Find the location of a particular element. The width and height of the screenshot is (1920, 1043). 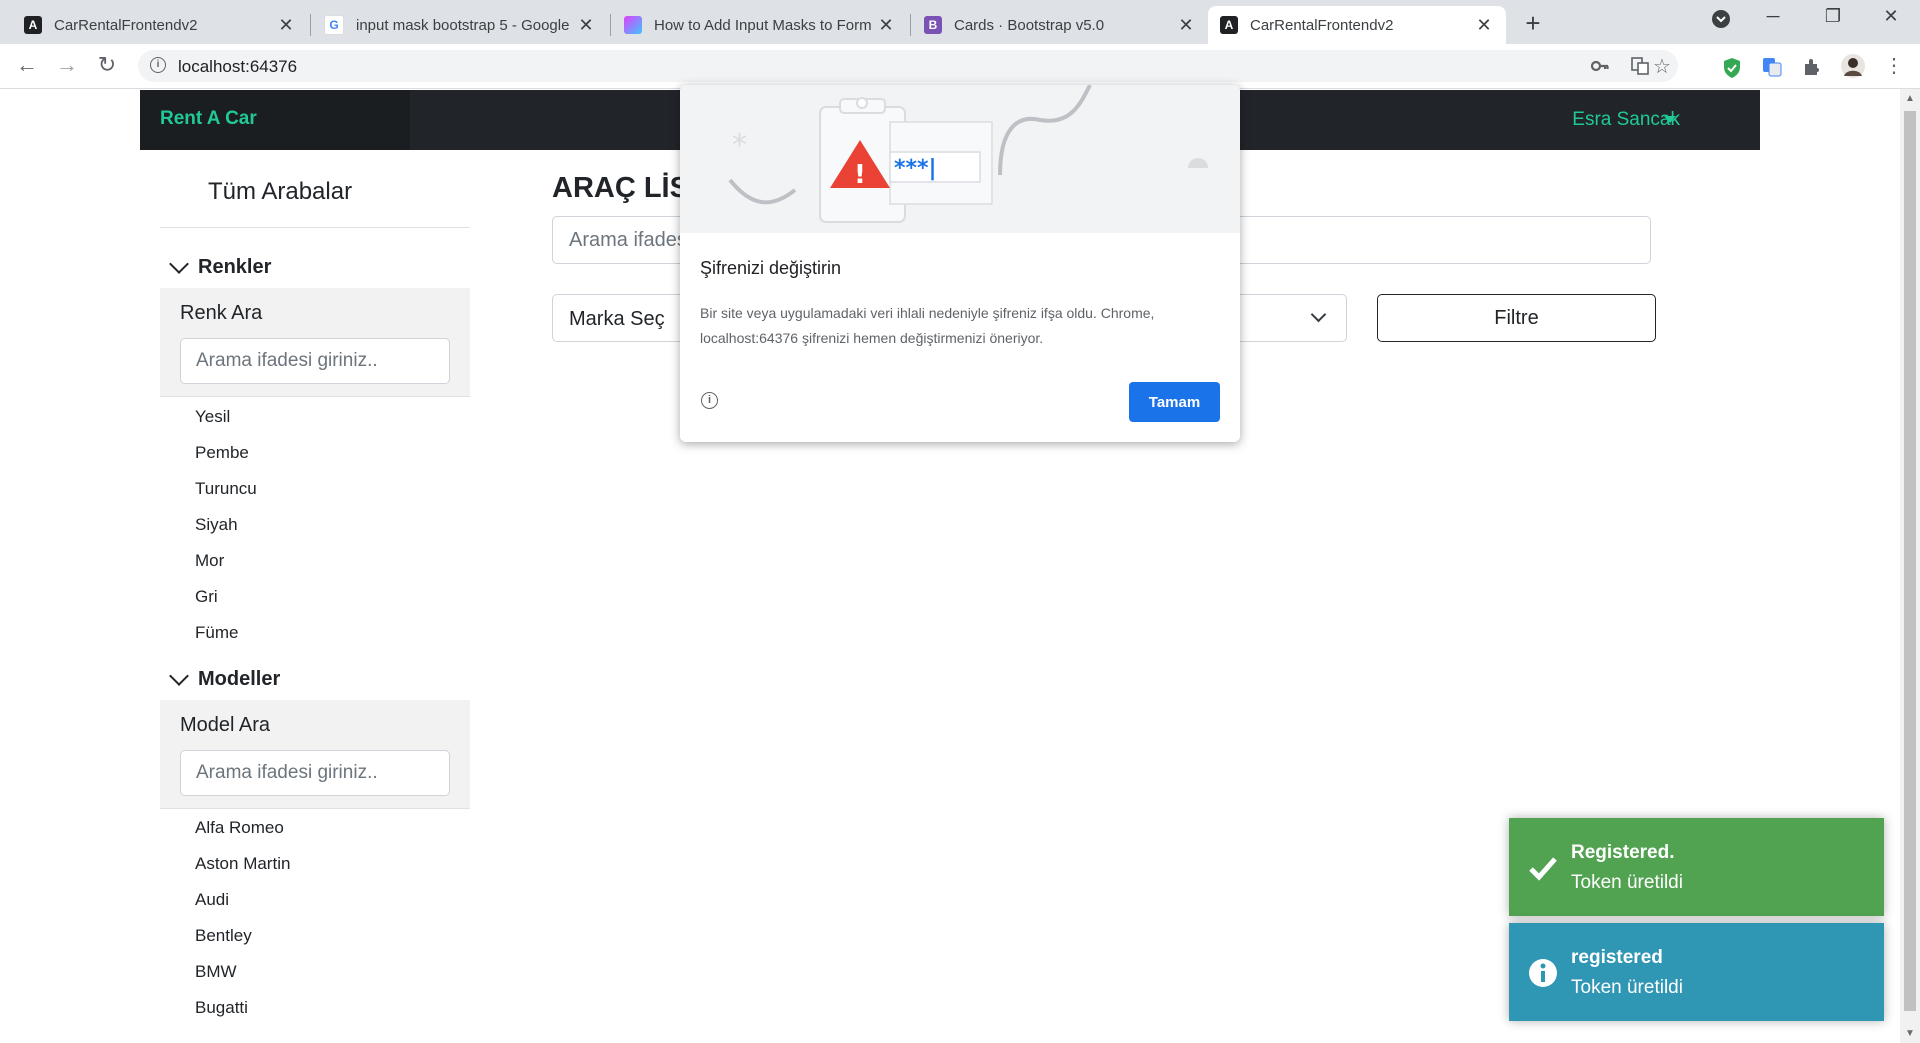

browser-tab-4: B Cards · Bootstrap v5.0 ✕ is located at coordinates (1060, 25).